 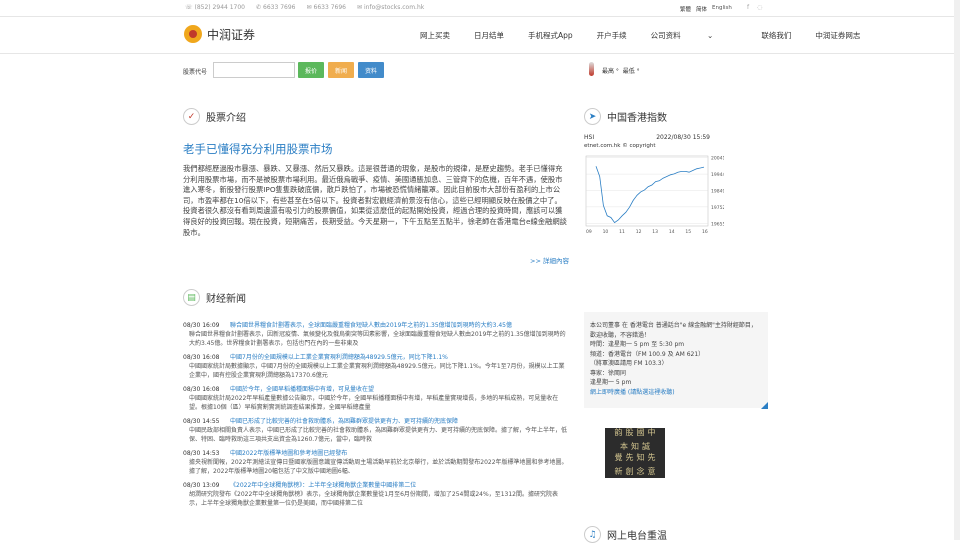 What do you see at coordinates (589, 137) in the screenshot?
I see `hsi-label: HSI` at bounding box center [589, 137].